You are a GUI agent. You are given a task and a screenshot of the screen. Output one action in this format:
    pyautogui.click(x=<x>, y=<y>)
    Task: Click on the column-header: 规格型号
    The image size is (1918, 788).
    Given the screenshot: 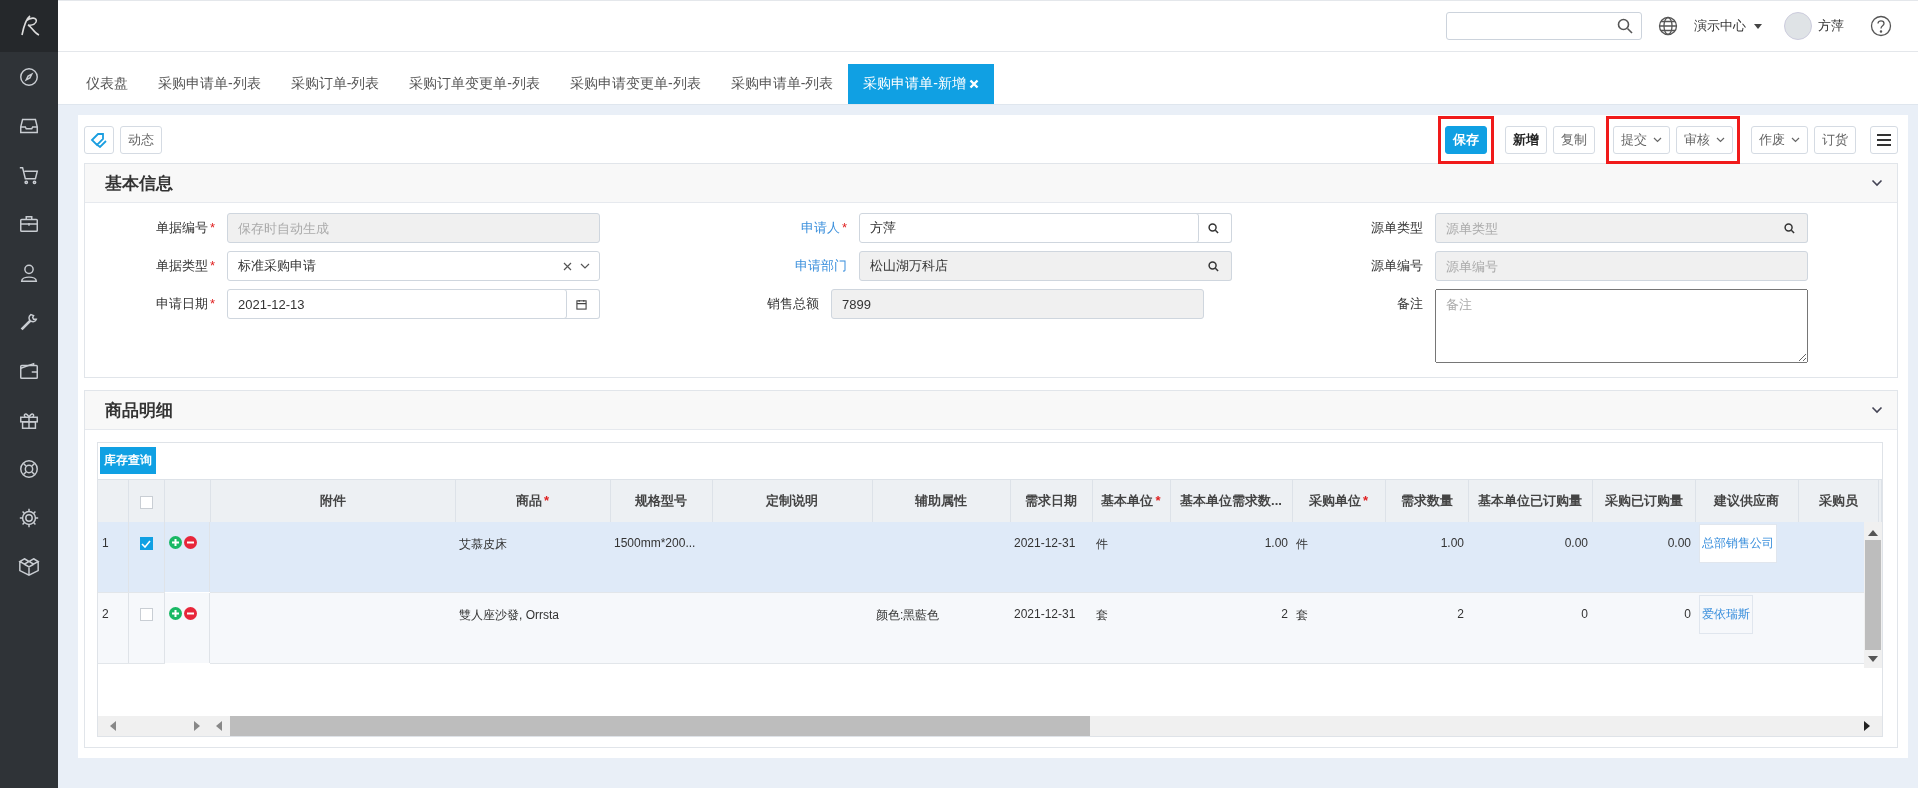 What is the action you would take?
    pyautogui.click(x=661, y=500)
    